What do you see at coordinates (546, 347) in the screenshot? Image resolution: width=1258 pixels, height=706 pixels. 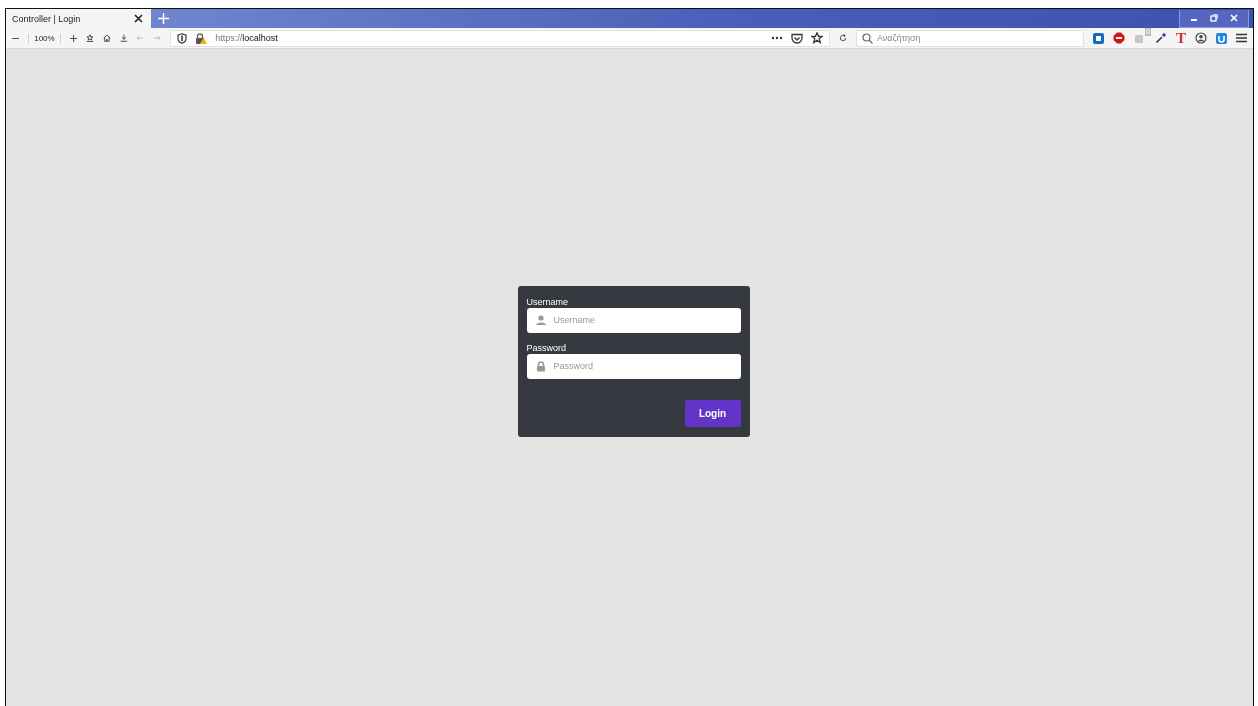 I see `field-label: Password` at bounding box center [546, 347].